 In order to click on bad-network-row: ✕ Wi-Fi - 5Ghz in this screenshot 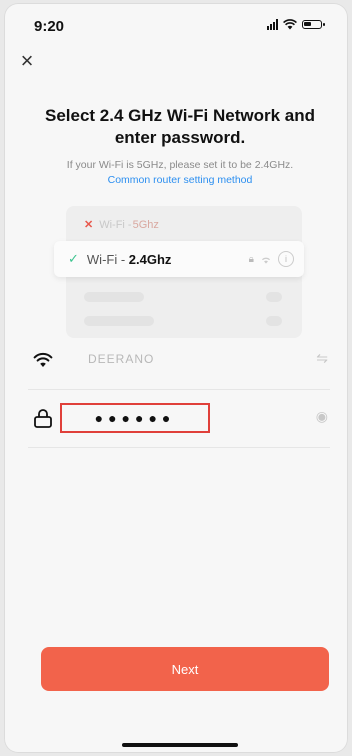, I will do `click(121, 225)`.